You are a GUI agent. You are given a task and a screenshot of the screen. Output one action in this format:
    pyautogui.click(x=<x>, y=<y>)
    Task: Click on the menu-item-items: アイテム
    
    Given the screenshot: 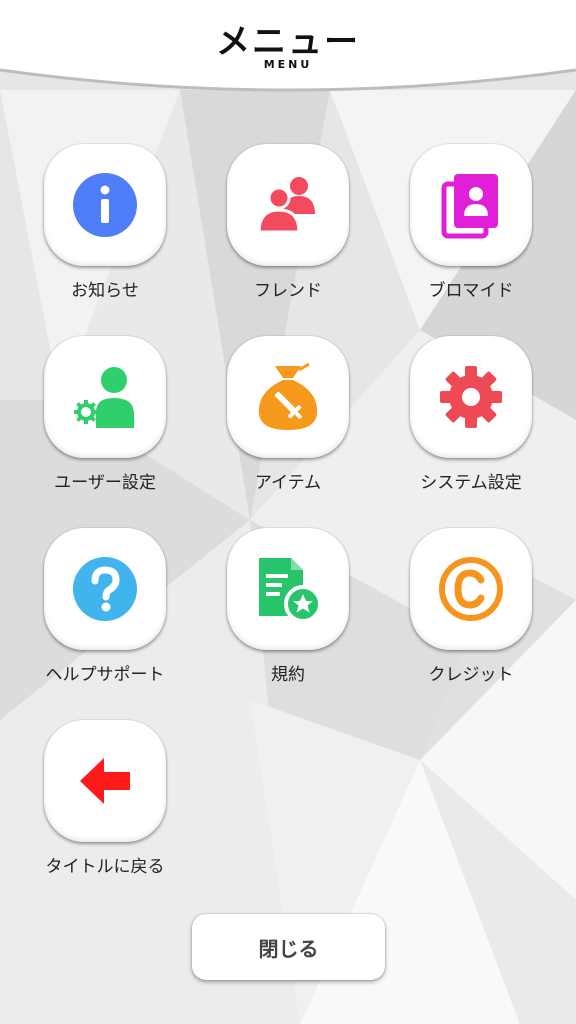 What is the action you would take?
    pyautogui.click(x=288, y=426)
    